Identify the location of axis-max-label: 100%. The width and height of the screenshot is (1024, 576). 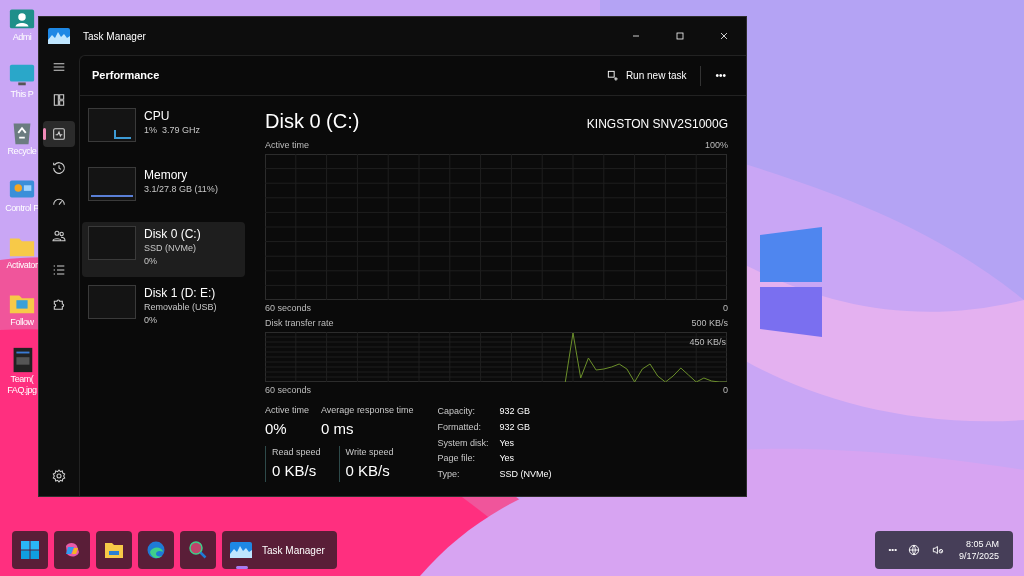
(716, 145).